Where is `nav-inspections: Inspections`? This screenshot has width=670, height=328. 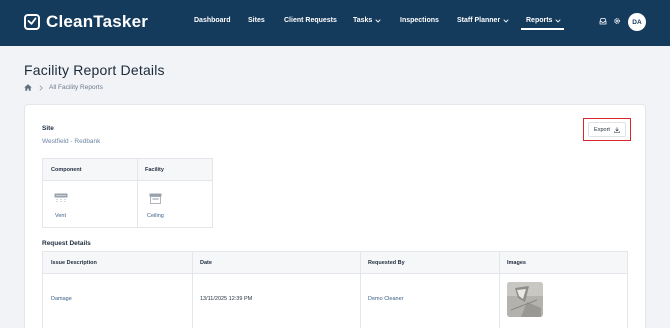 nav-inspections: Inspections is located at coordinates (419, 20).